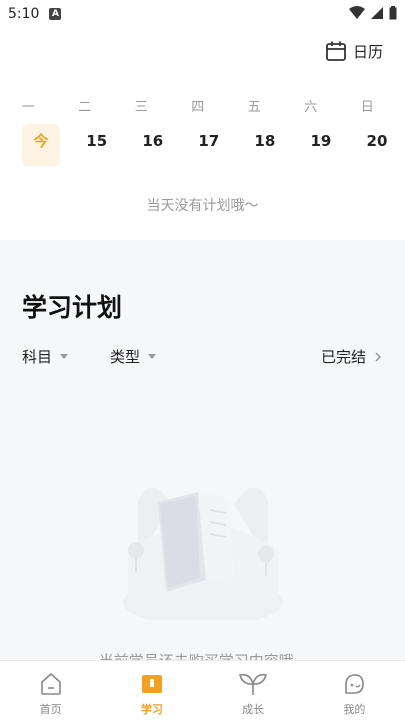 The image size is (405, 720). Describe the element at coordinates (265, 145) in the screenshot. I see `date-cell: 18` at that location.